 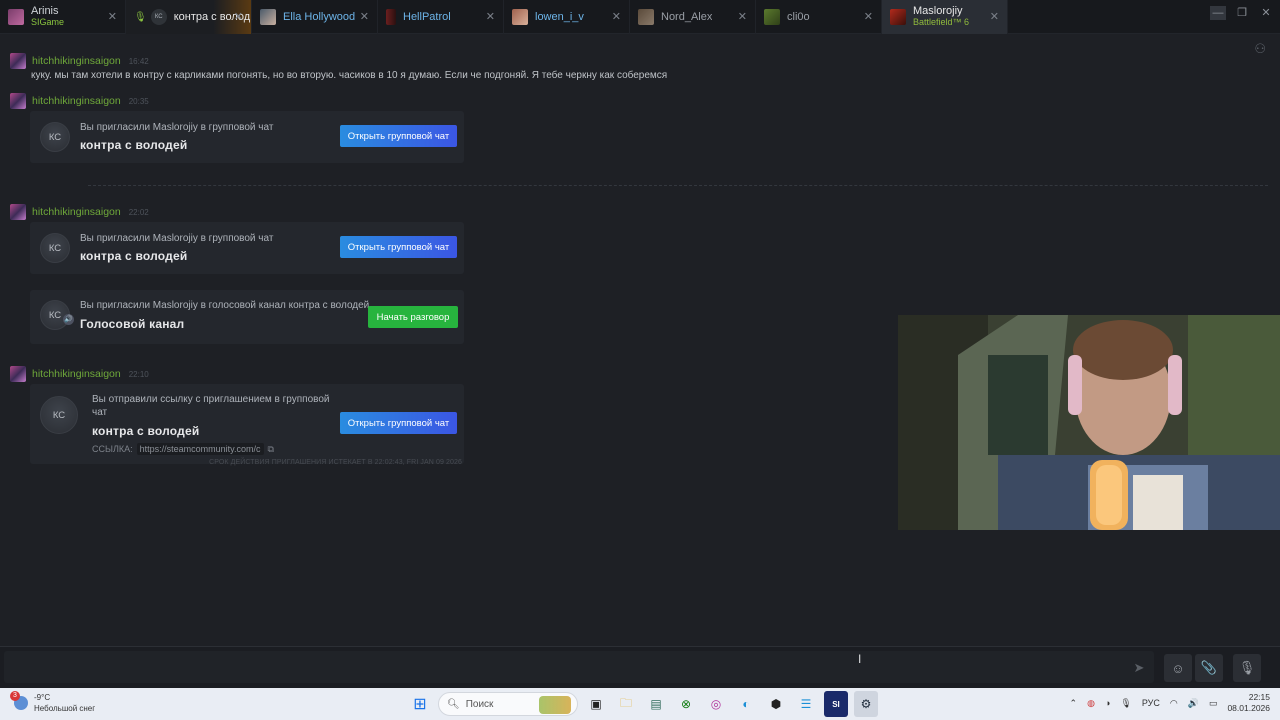 I want to click on system-tray: ⌃ ◍ ◑ 🎙 РУС ◠ 🔊 ▭ 22:15 08.01.2026, so click(x=1170, y=703).